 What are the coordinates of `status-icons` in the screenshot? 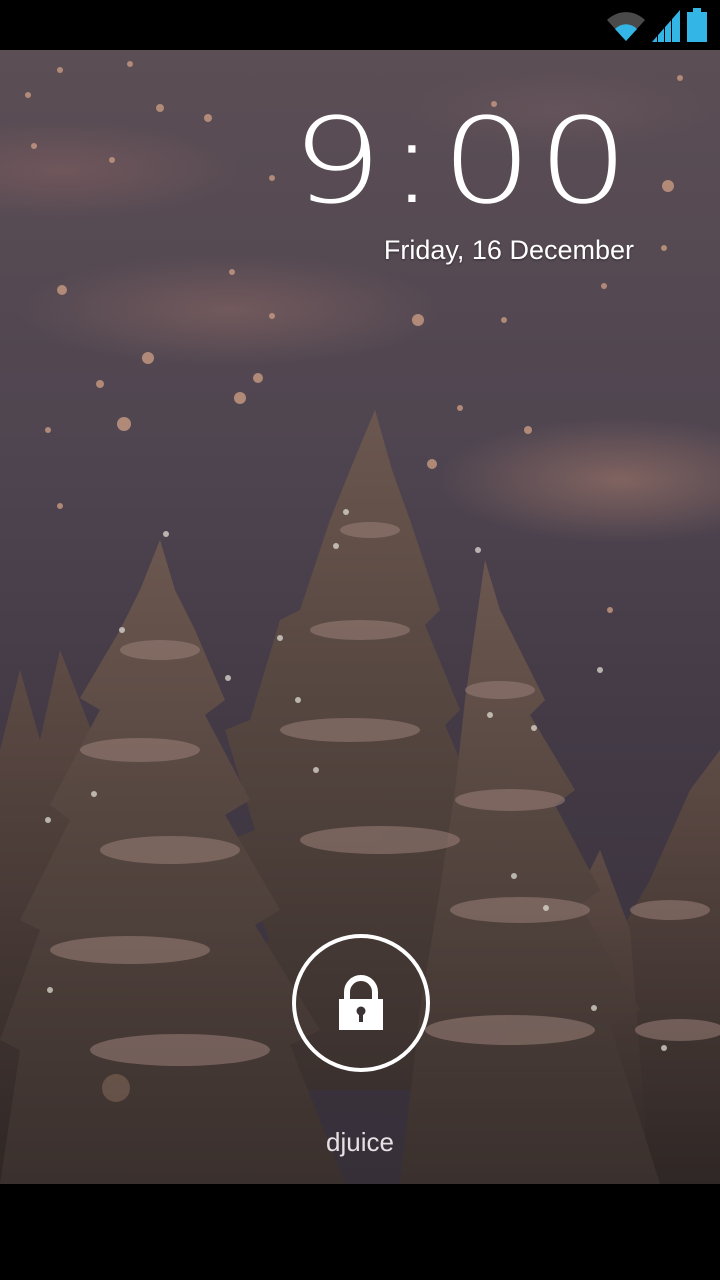 It's located at (657, 25).